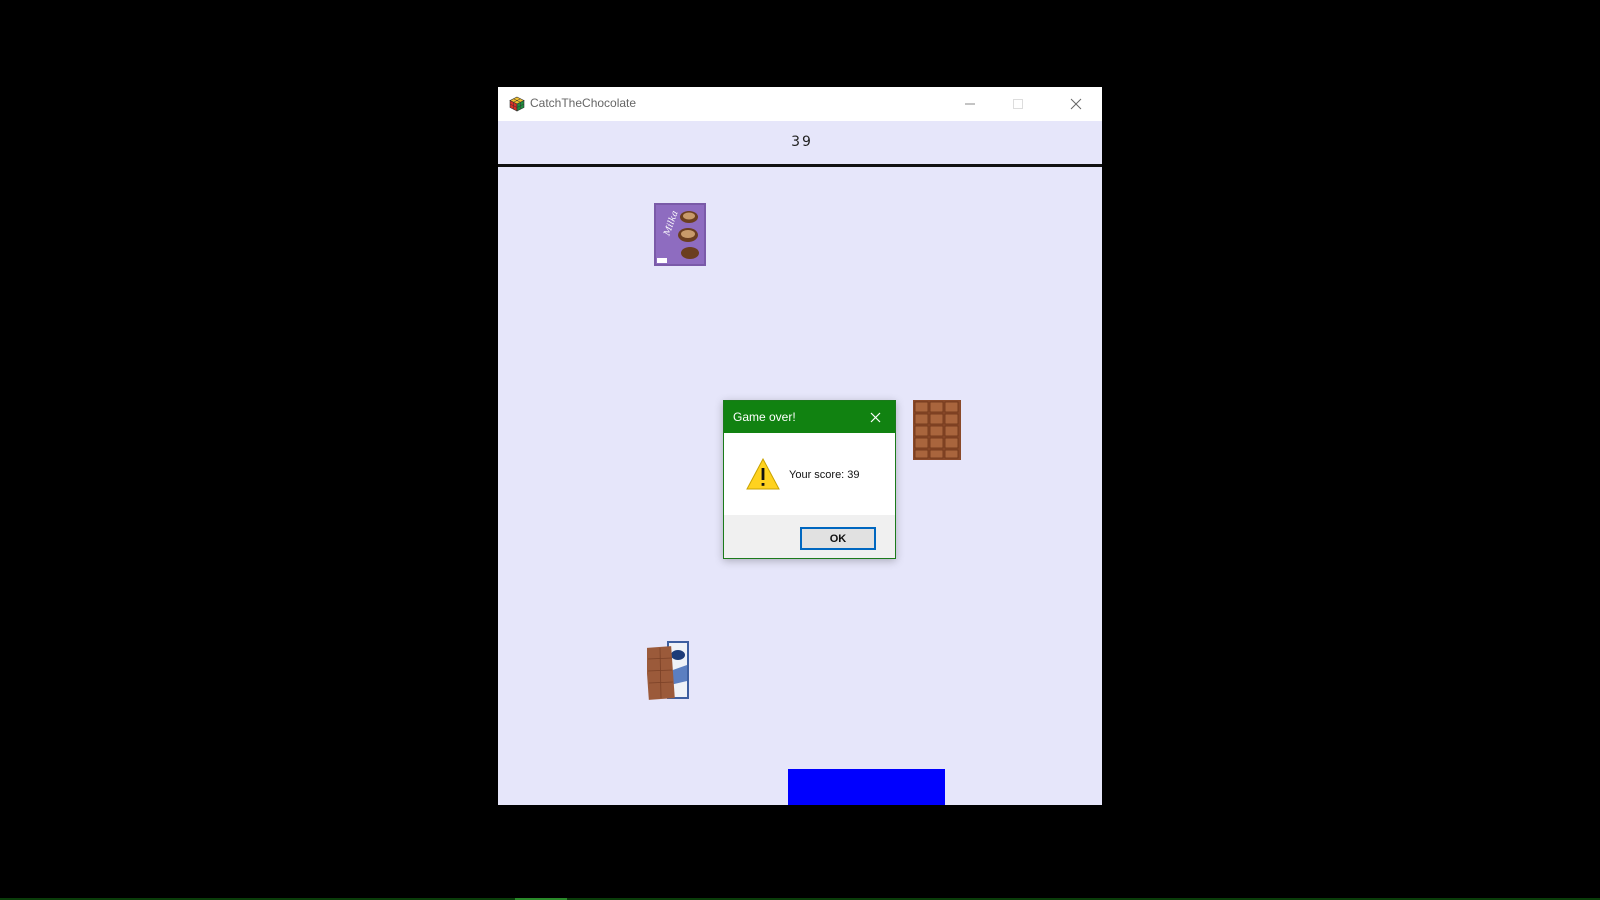 This screenshot has height=900, width=1600. Describe the element at coordinates (680, 234) in the screenshot. I see `milka-box-item: Milka` at that location.